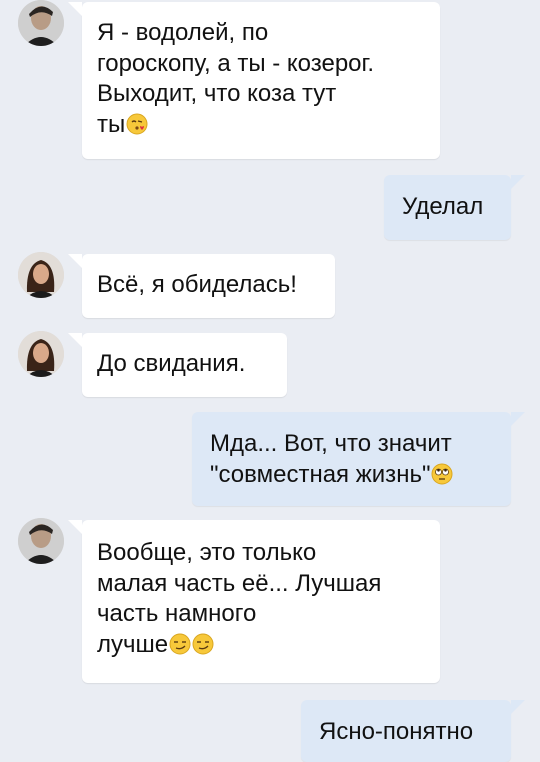 Image resolution: width=540 pixels, height=762 pixels. I want to click on message-bubble-incoming: До свидания., so click(177, 365).